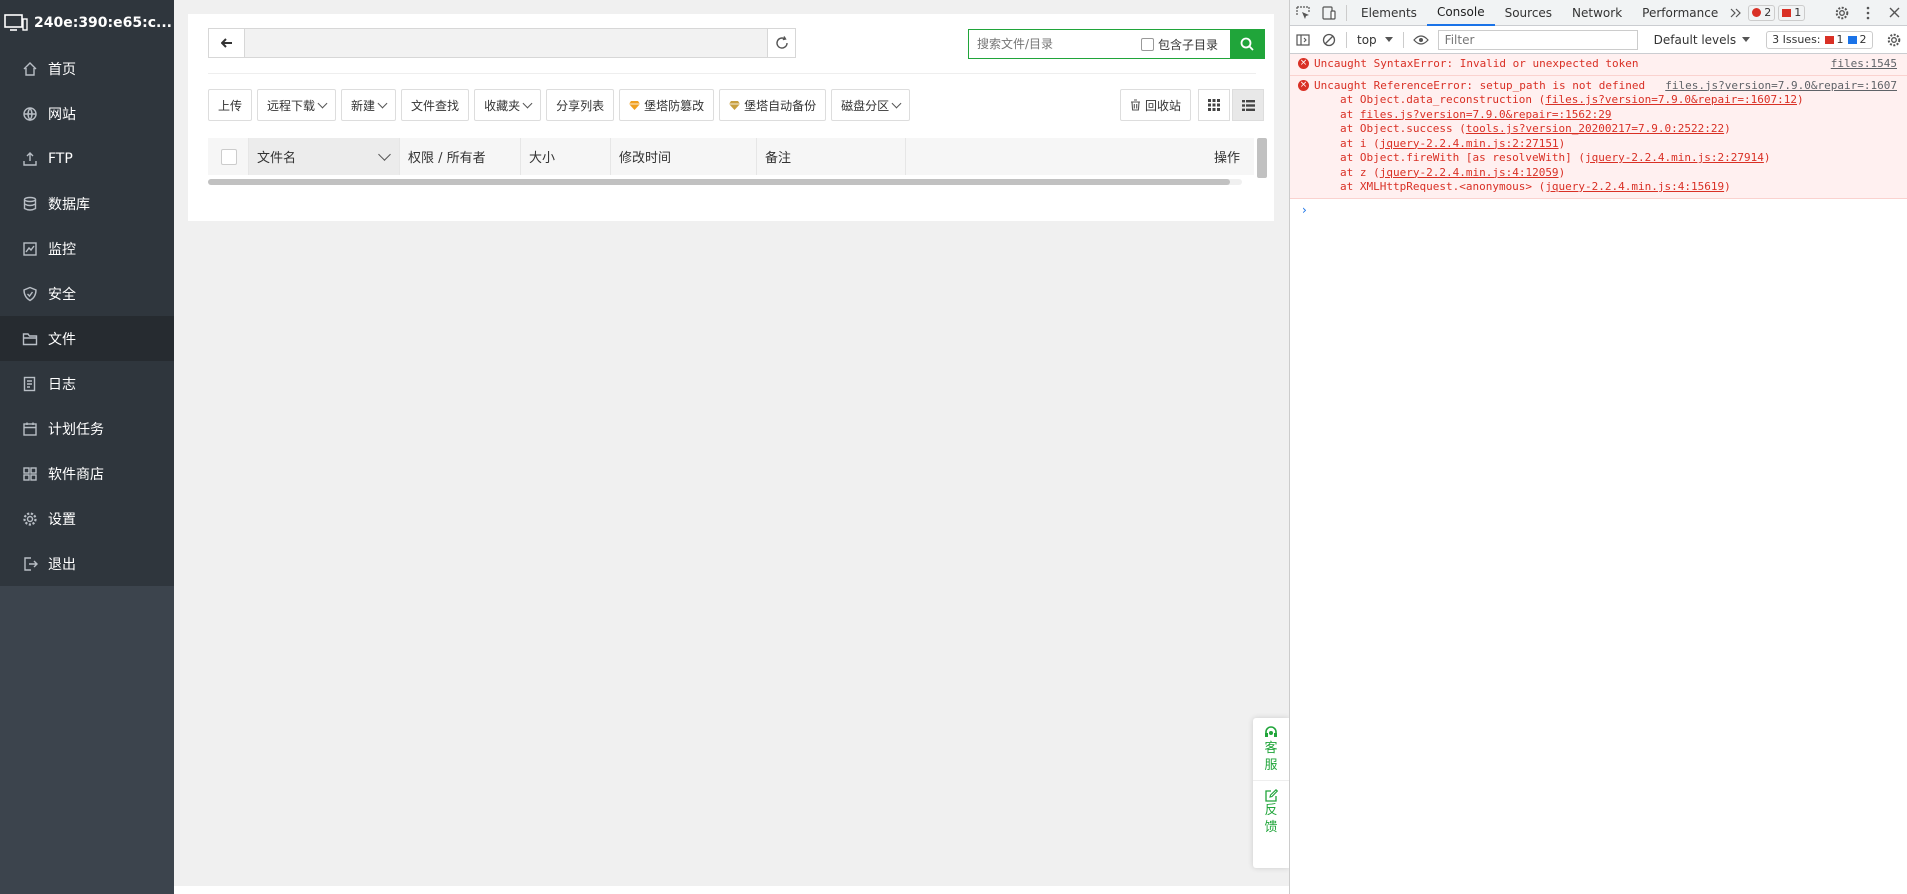 The image size is (1907, 894). I want to click on column-modified: 修改时间, so click(684, 156).